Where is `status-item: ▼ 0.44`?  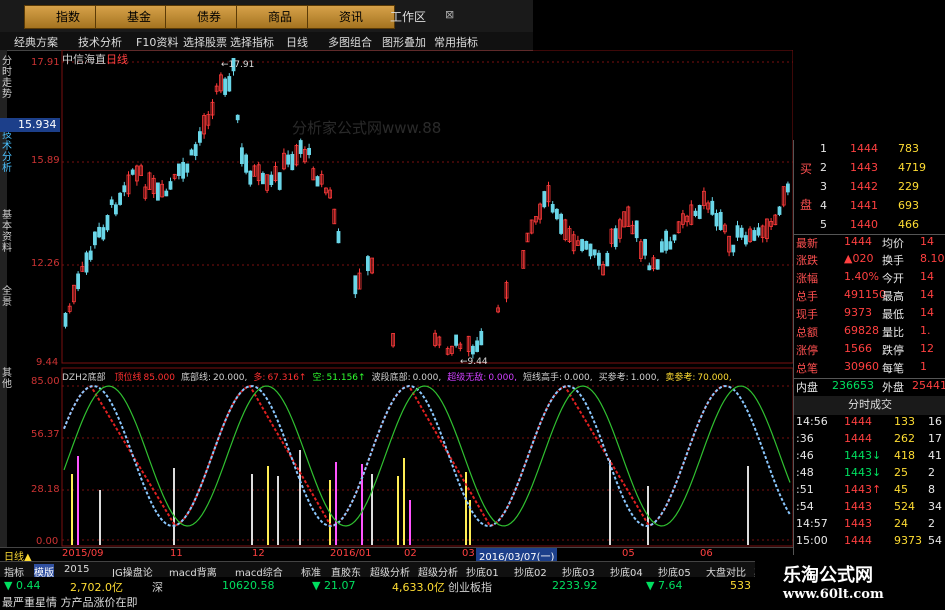 status-item: ▼ 0.44 is located at coordinates (22, 585).